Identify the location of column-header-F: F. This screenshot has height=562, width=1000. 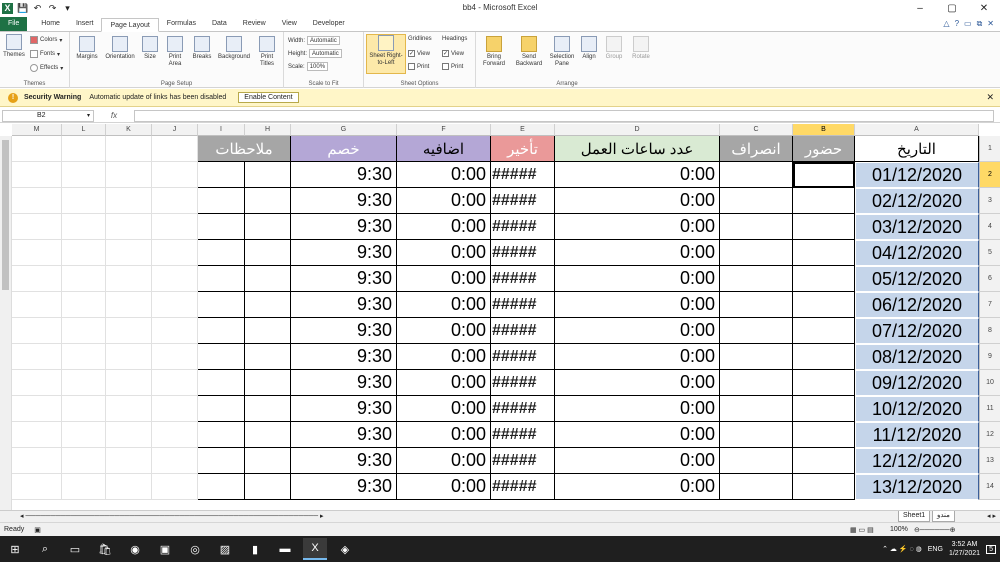
(444, 130).